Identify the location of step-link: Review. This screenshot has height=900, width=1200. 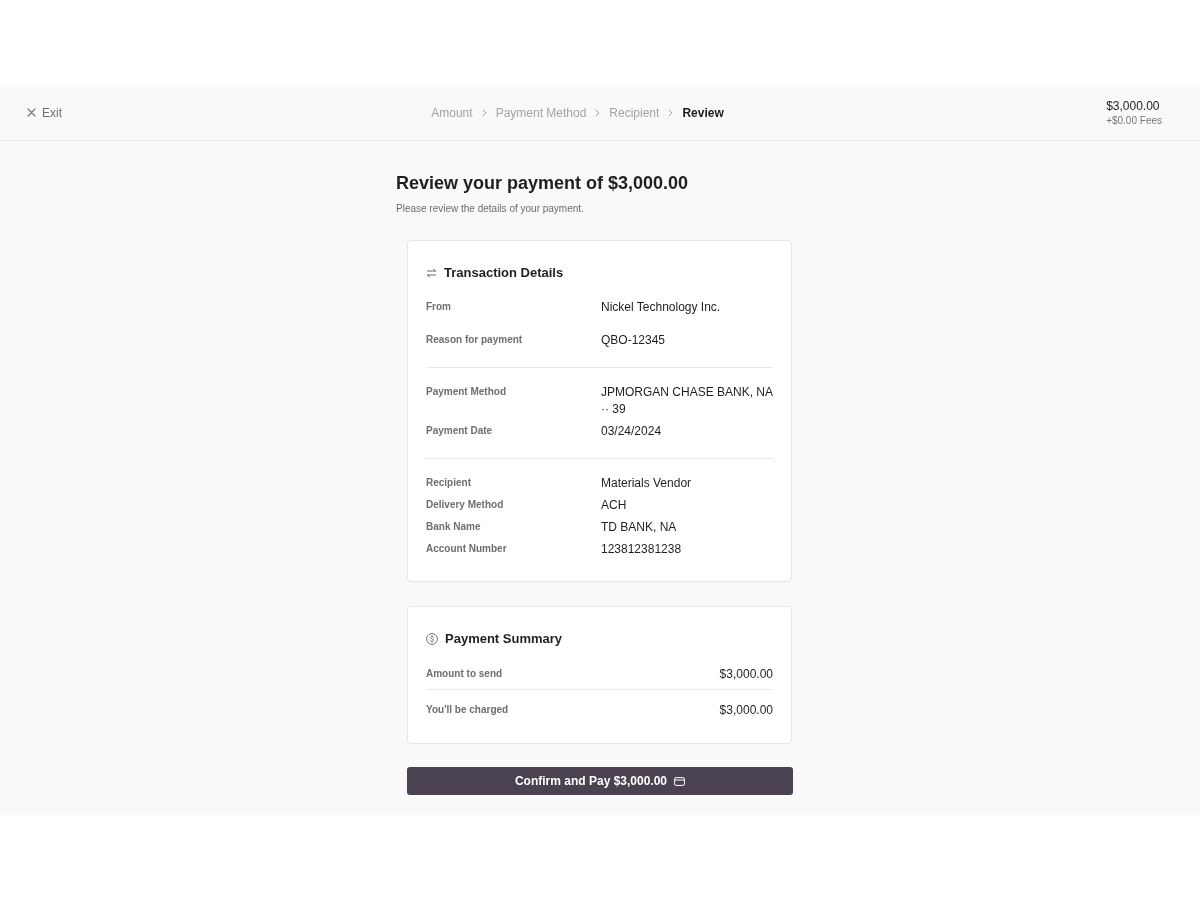
(703, 112).